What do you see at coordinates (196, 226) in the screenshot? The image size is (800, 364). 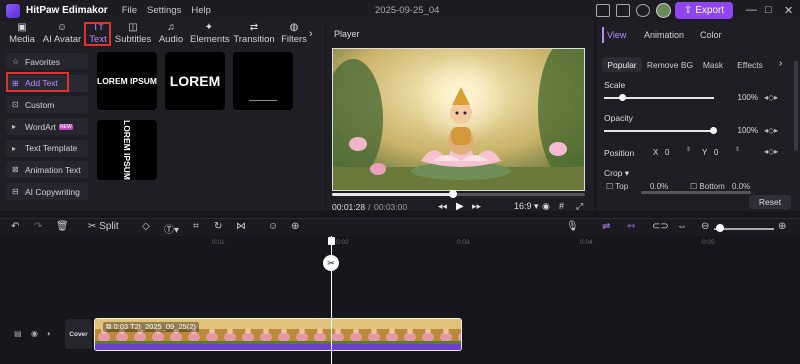 I see `crop-icon: ⌗` at bounding box center [196, 226].